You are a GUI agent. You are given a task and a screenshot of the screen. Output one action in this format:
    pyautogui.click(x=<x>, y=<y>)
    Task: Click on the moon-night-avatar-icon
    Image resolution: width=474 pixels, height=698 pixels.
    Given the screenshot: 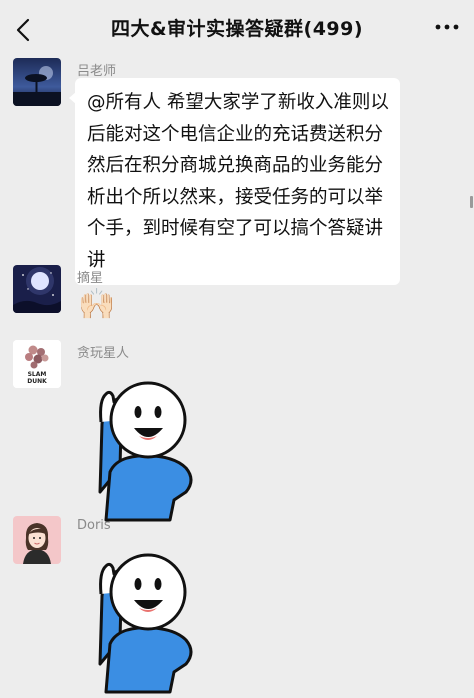 What is the action you would take?
    pyautogui.click(x=37, y=289)
    